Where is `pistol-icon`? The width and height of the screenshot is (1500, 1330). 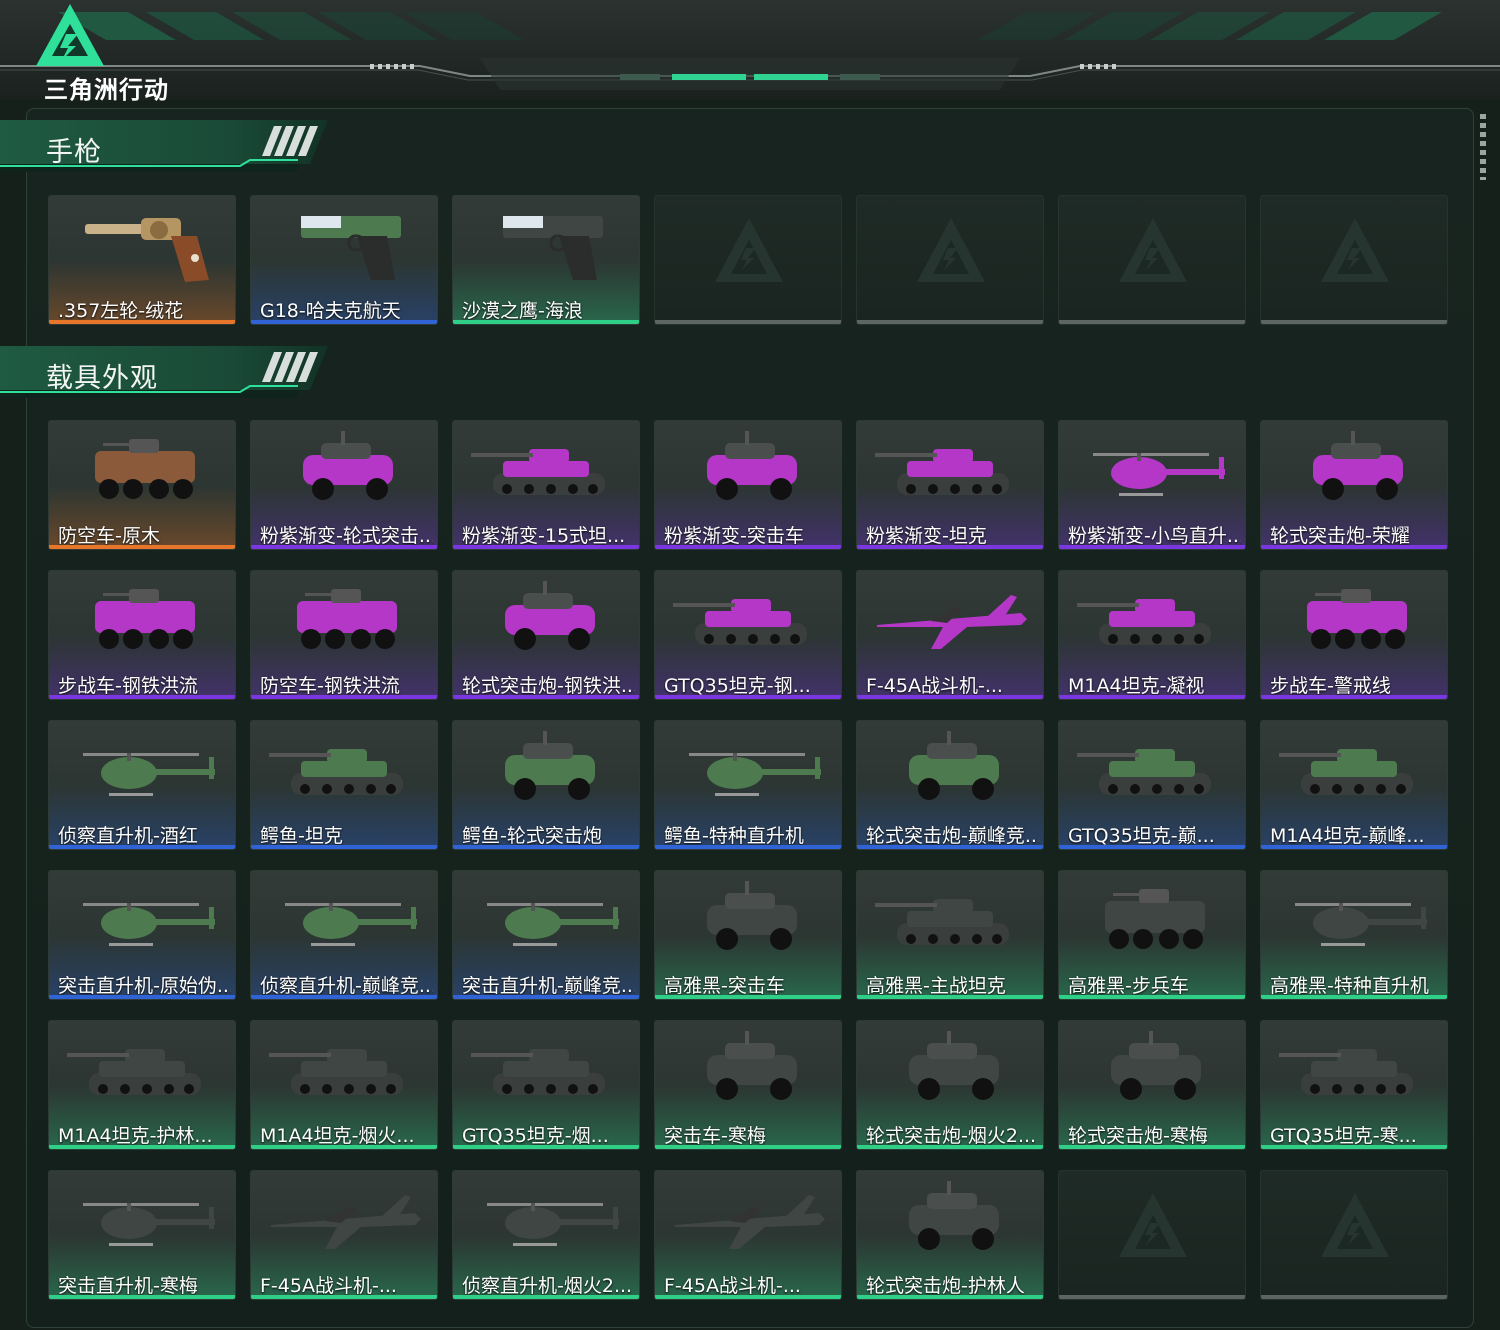 pistol-icon is located at coordinates (553, 248).